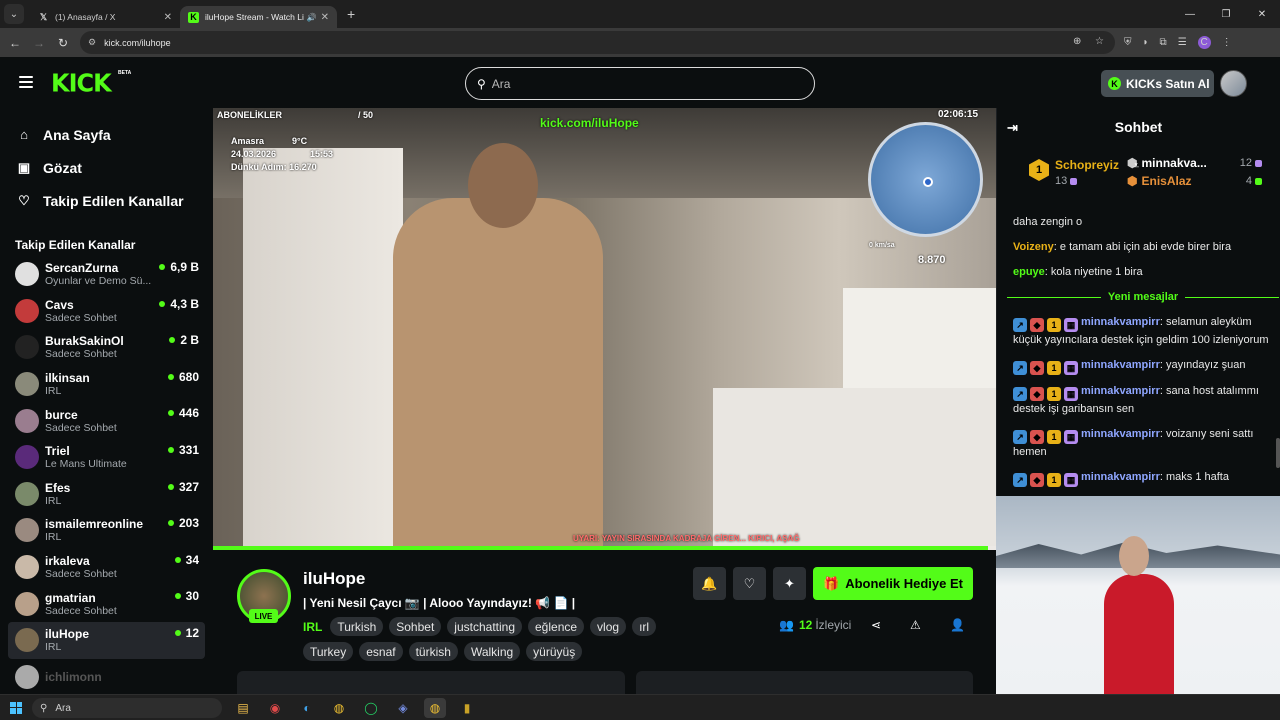 This screenshot has height=720, width=1280. Describe the element at coordinates (554, 651) in the screenshot. I see `stream-tag: yürüyüş` at that location.